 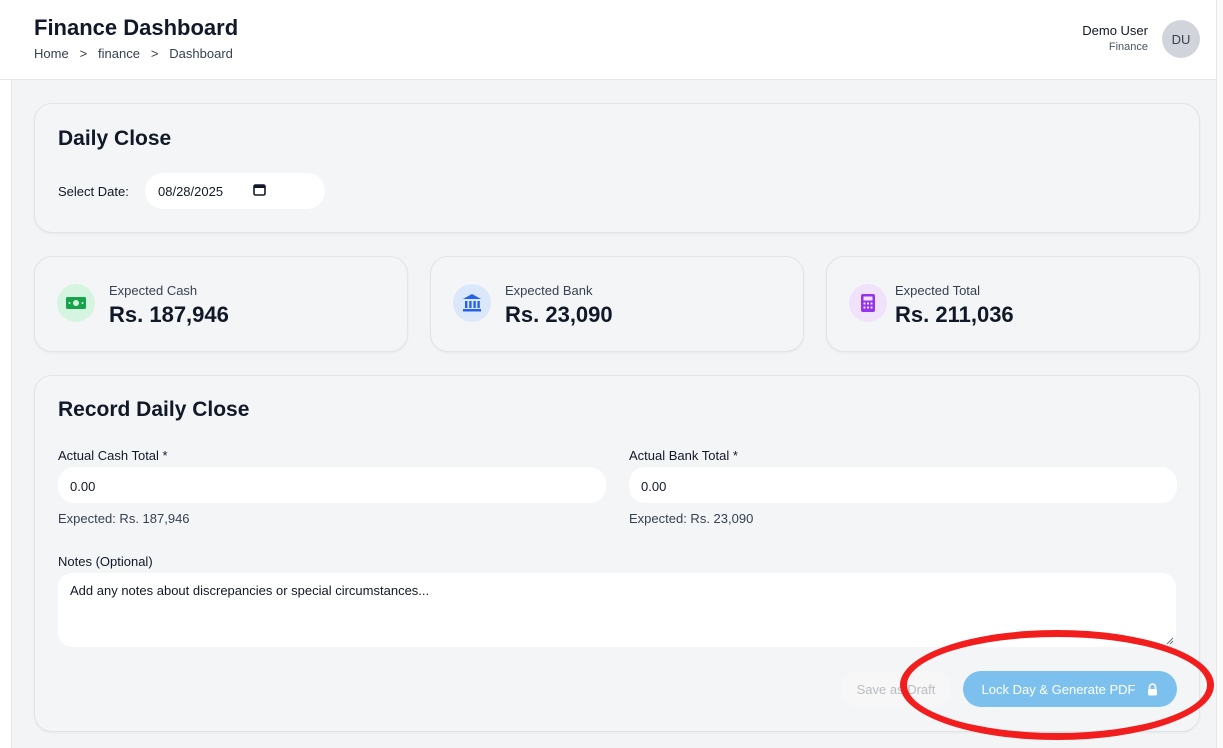 What do you see at coordinates (124, 518) in the screenshot?
I see `cash-expected-hint: Expected: Rs. 187,946` at bounding box center [124, 518].